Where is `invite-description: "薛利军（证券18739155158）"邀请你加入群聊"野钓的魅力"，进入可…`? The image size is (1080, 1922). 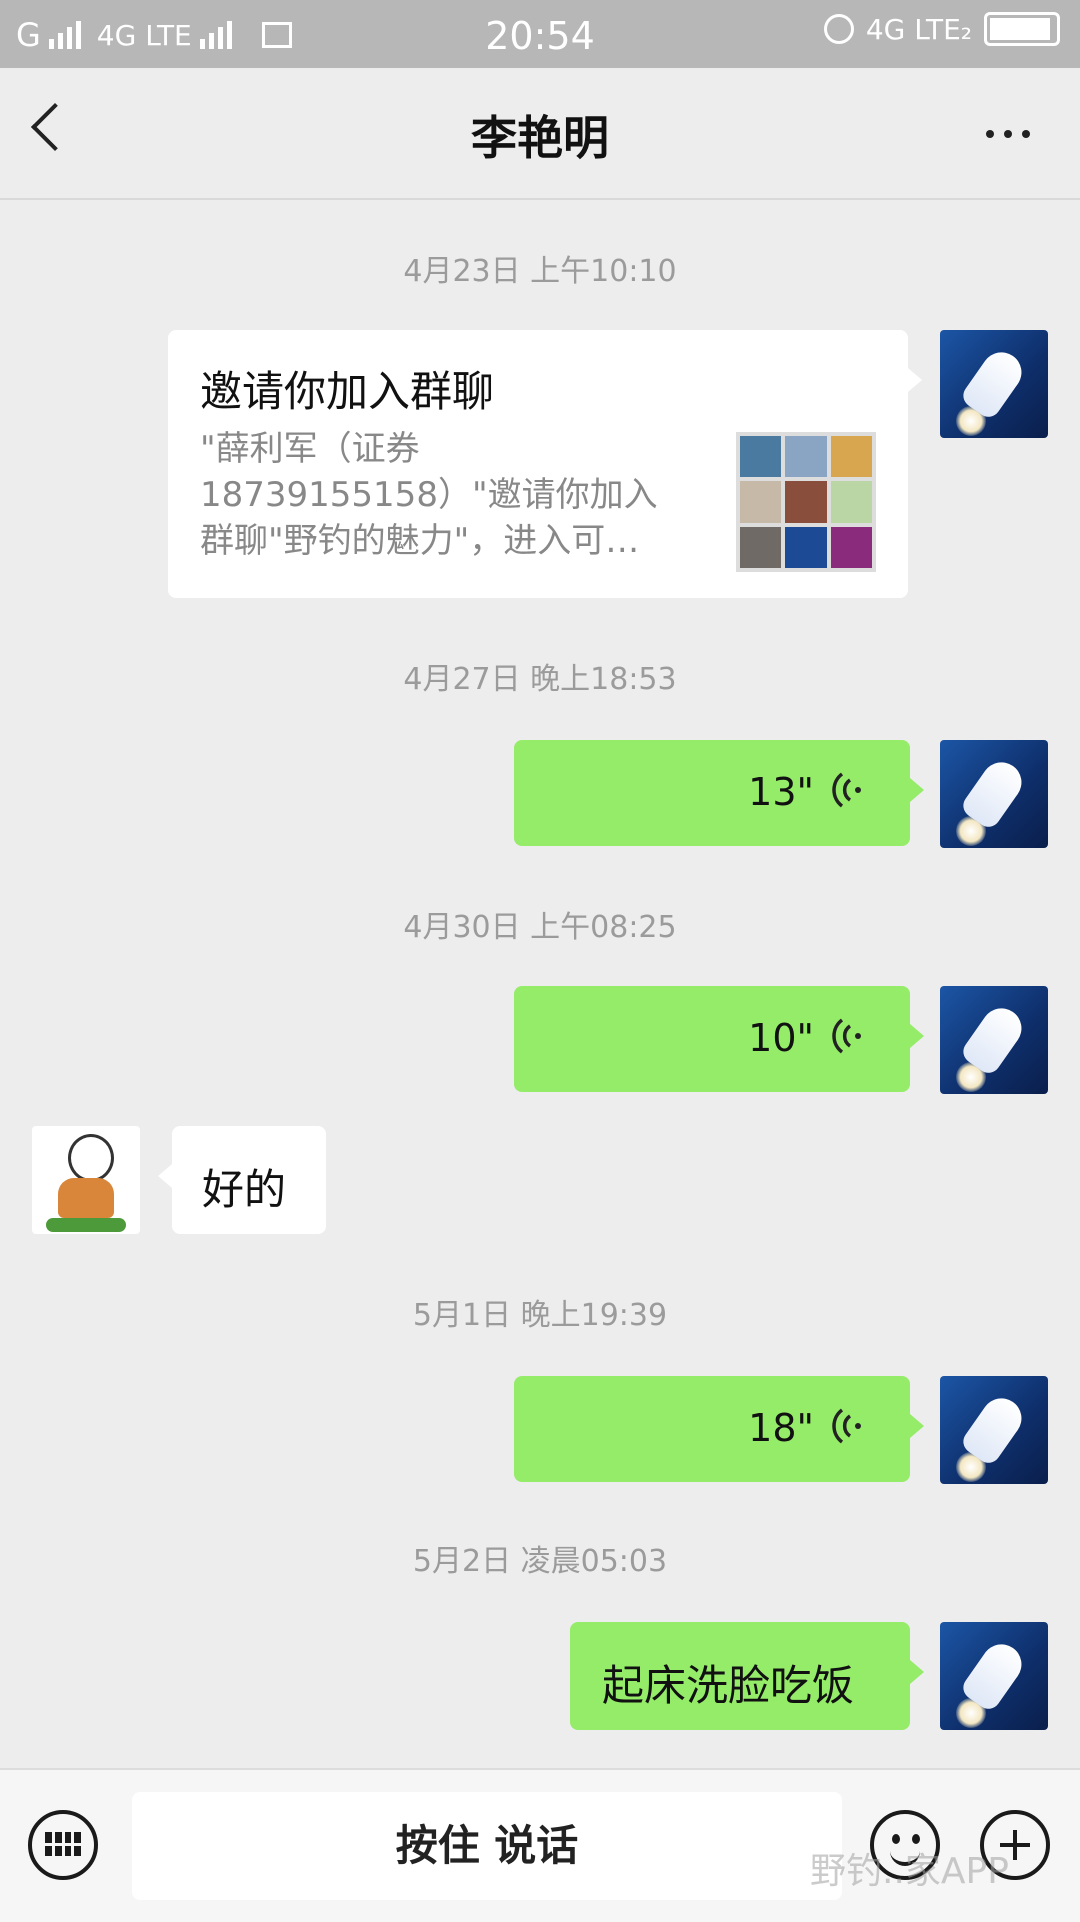 invite-description: "薛利军（证券18739155158）"邀请你加入群聊"野钓的魅力"，进入可… is located at coordinates (429, 495).